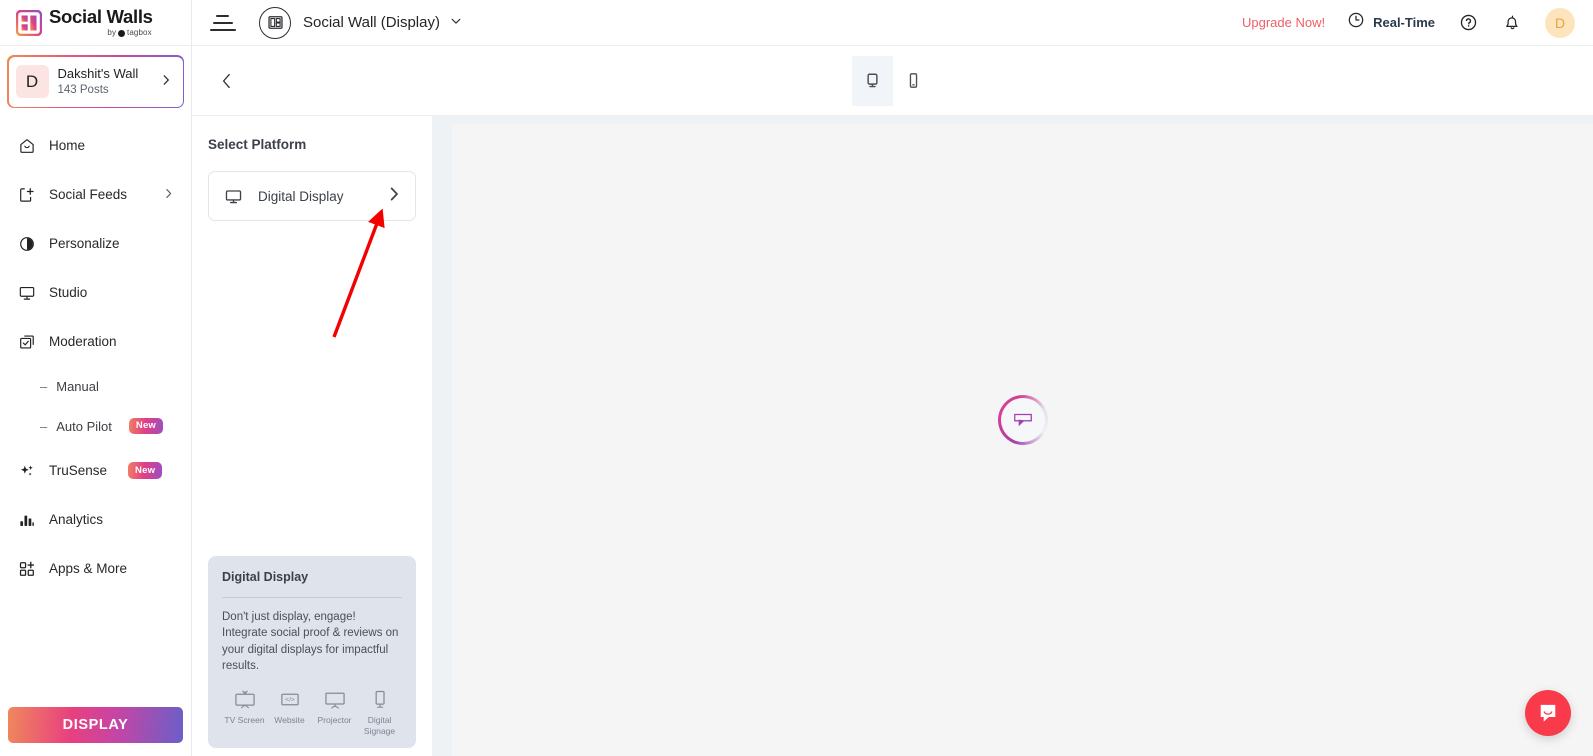 This screenshot has width=1593, height=756. What do you see at coordinates (139, 32) in the screenshot?
I see `brand-subtitle-tagbox: tagbox` at bounding box center [139, 32].